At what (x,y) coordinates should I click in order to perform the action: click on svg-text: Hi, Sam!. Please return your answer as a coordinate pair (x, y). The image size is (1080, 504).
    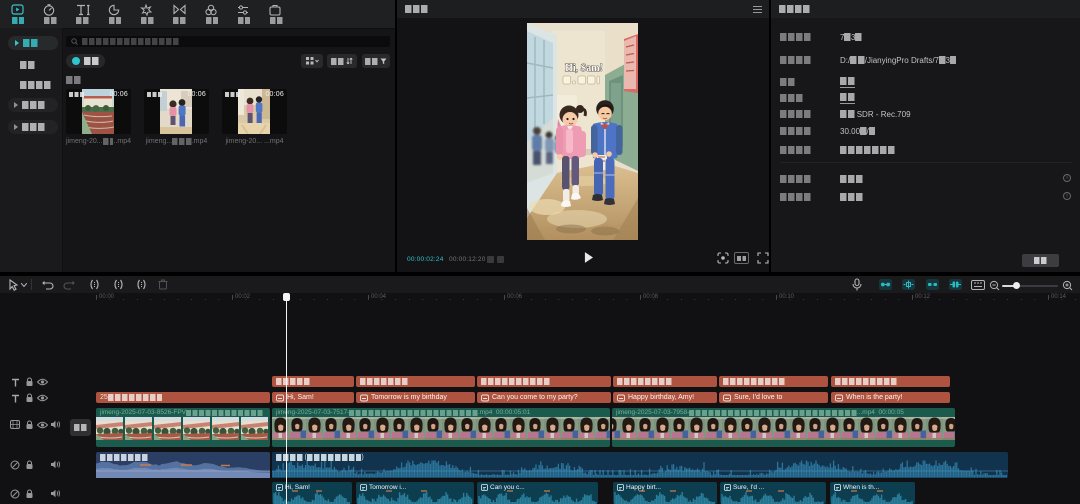
    Looking at the image, I should click on (584, 68).